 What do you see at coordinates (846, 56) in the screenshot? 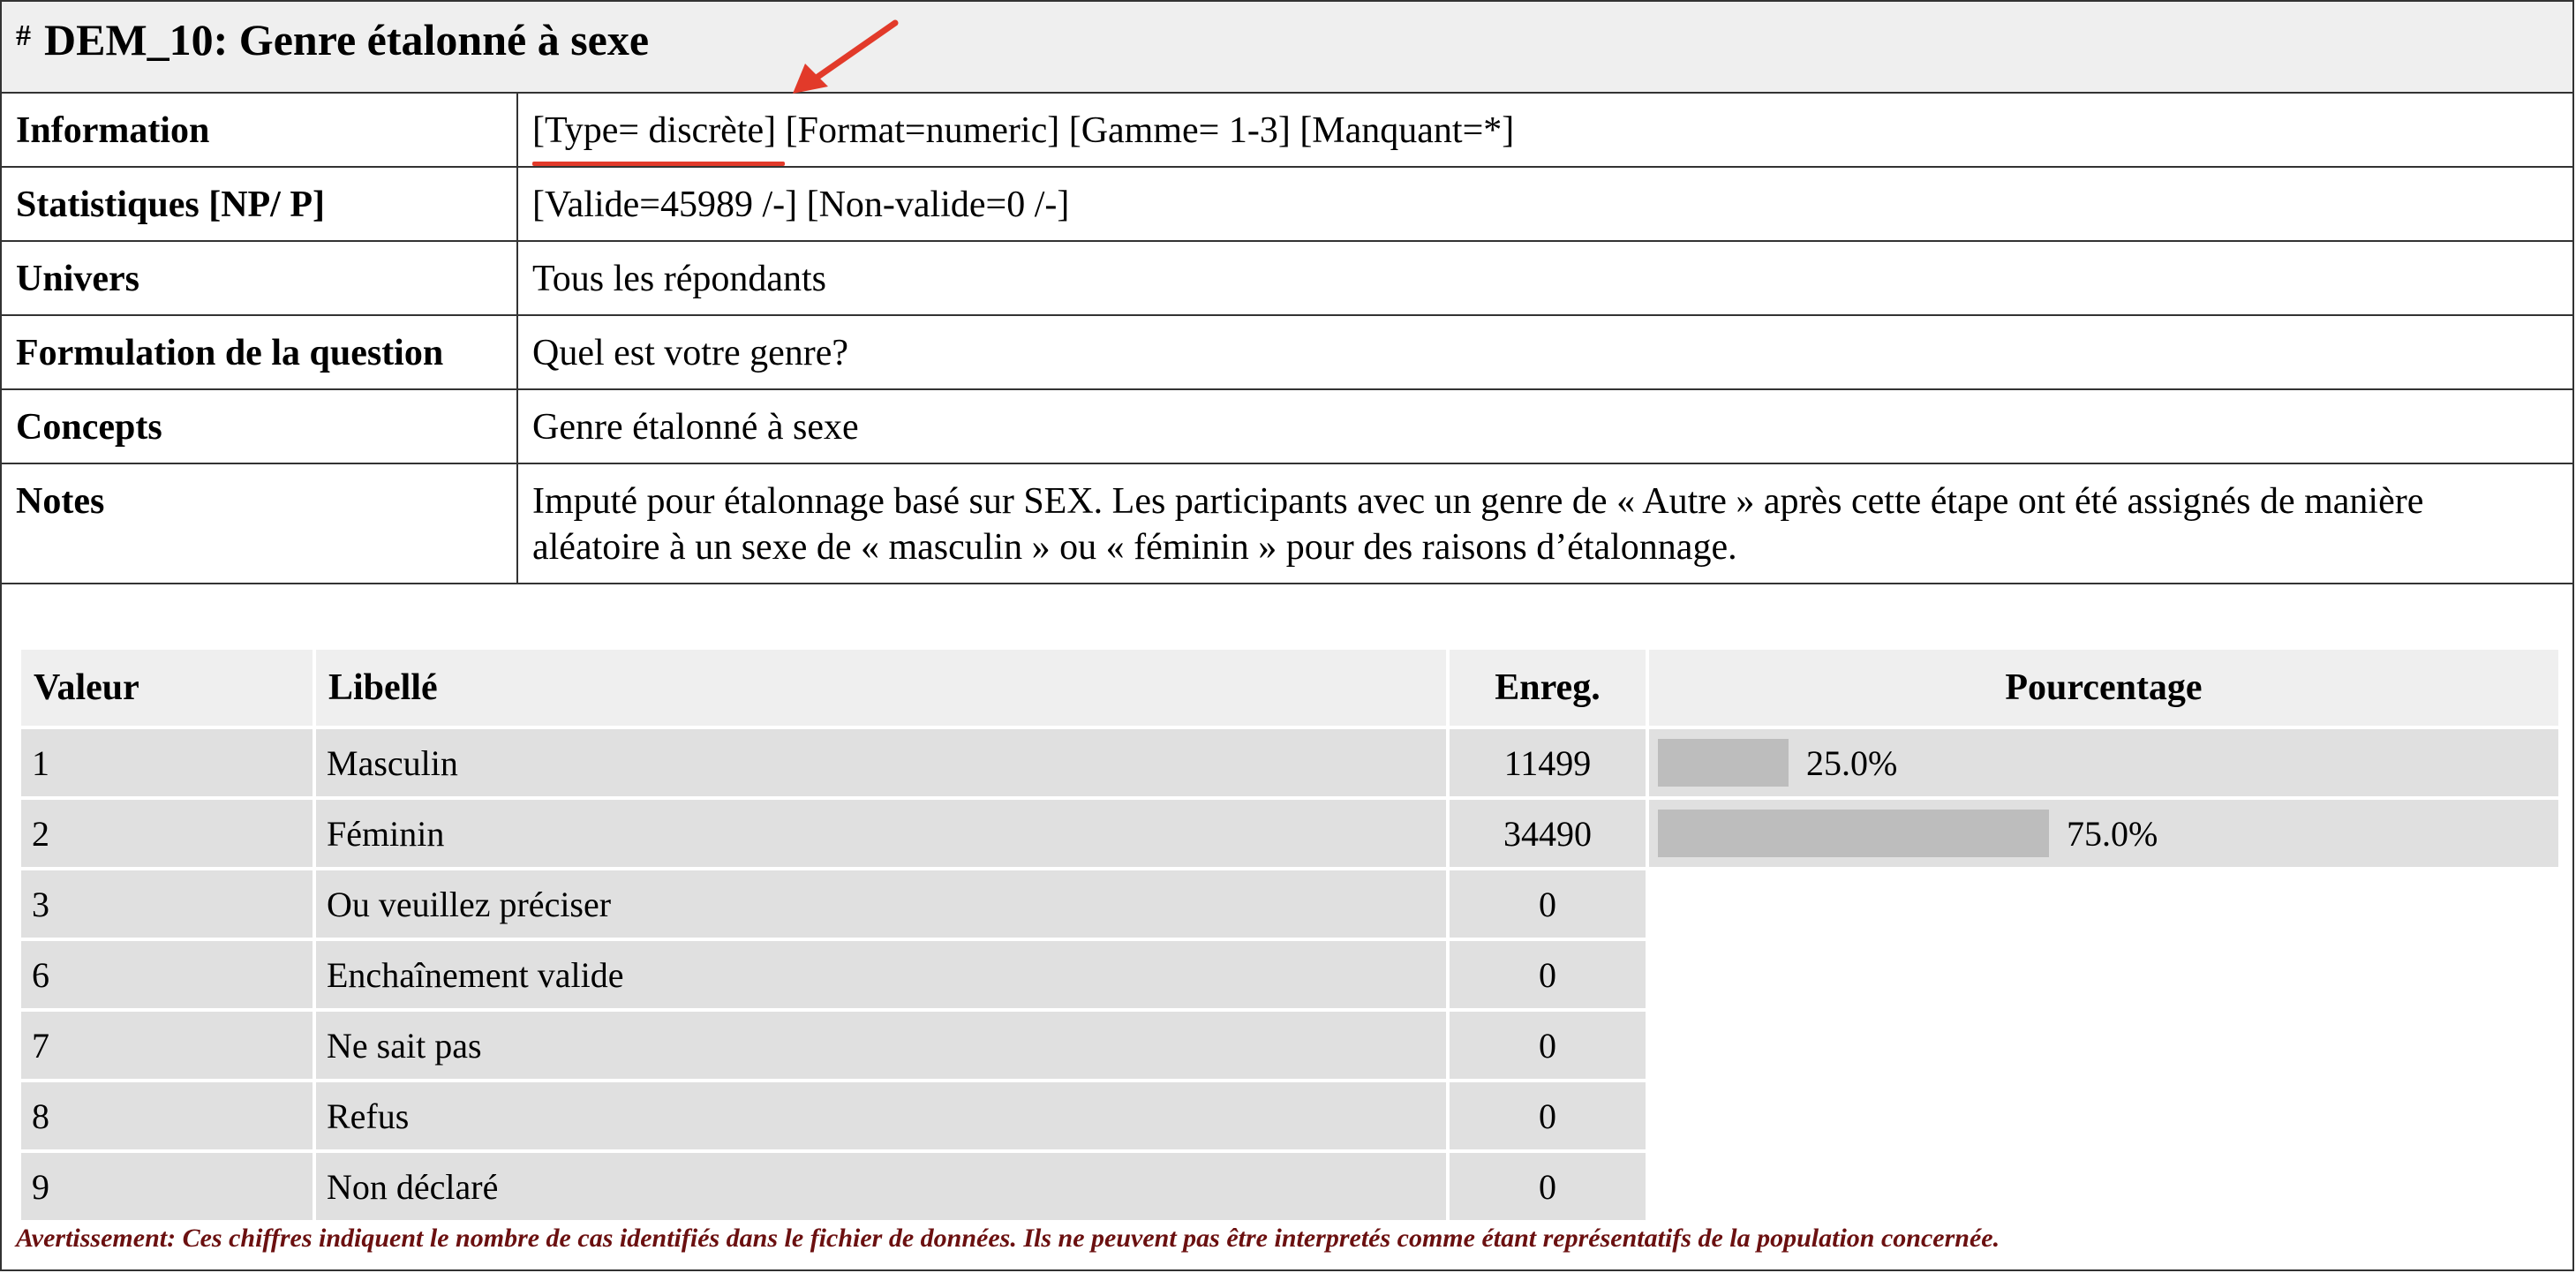
I see `red-arrow-icon` at bounding box center [846, 56].